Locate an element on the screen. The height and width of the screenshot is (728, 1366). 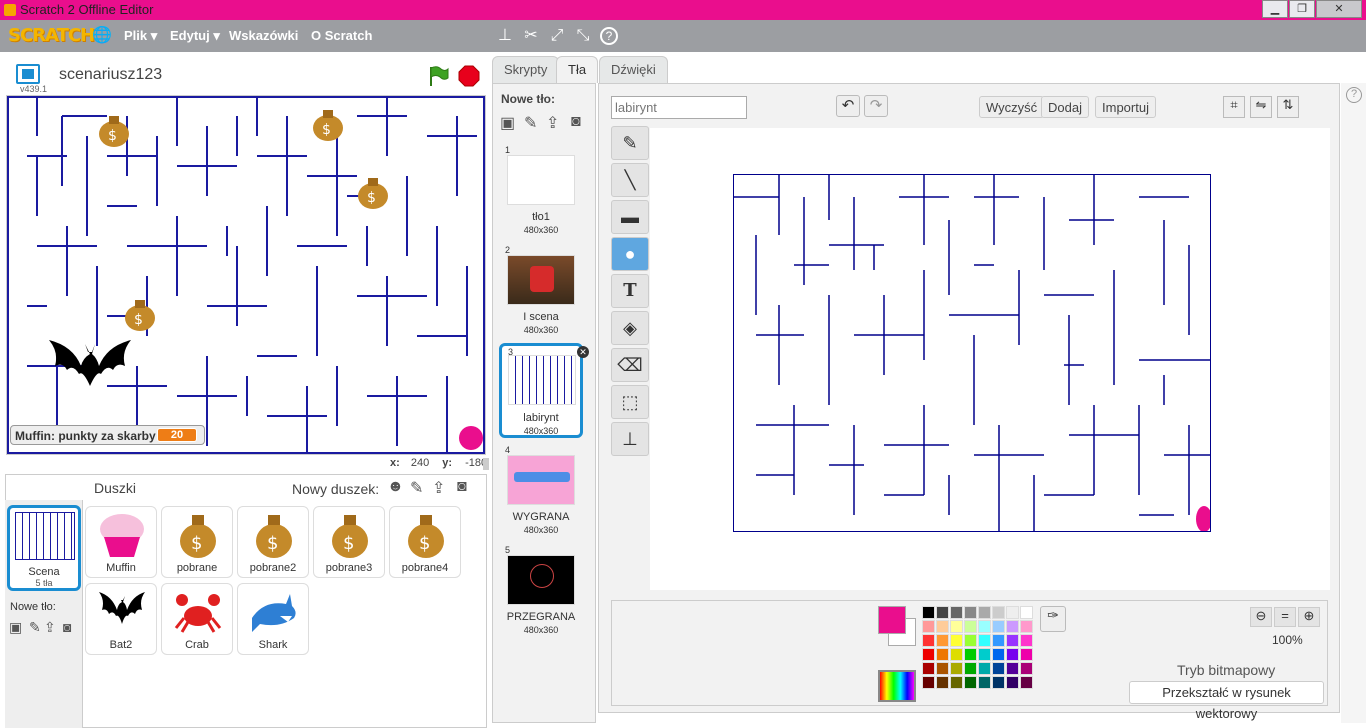
sprite-pobrane3: $ pobrane3 is located at coordinates (349, 542).